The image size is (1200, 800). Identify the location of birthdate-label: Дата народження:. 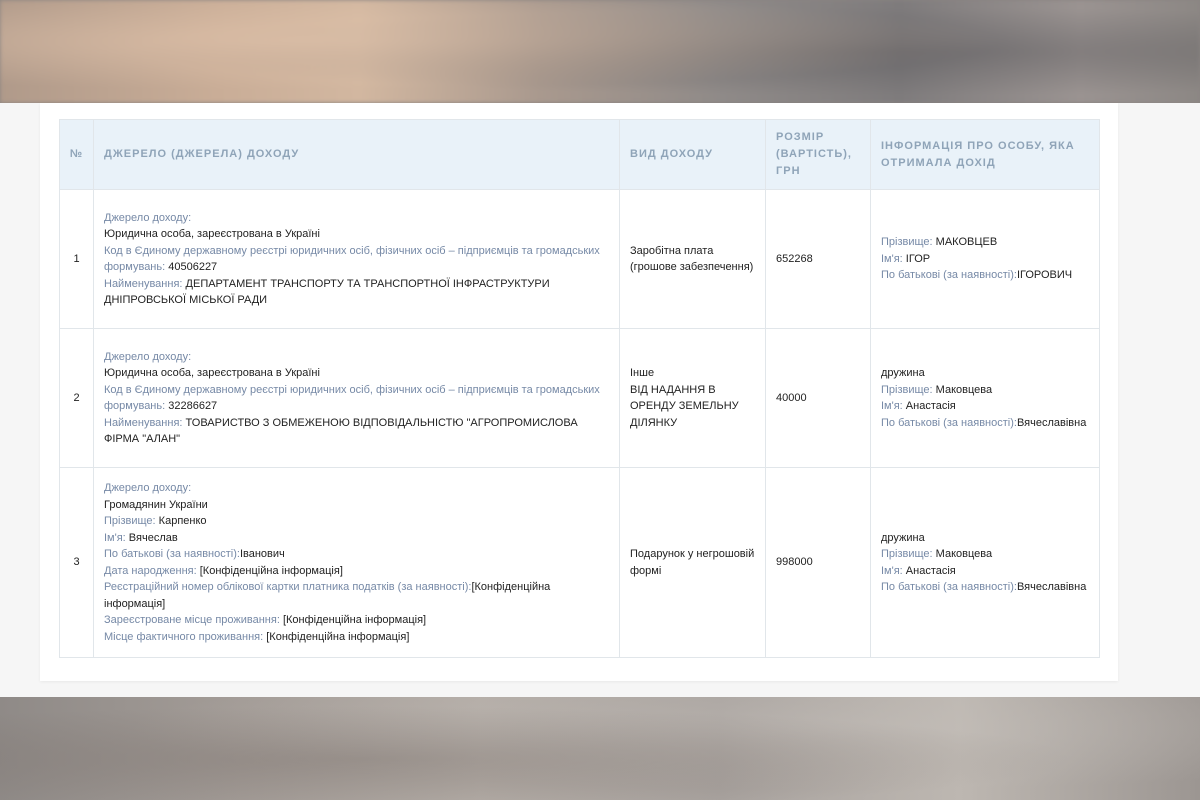
(150, 570).